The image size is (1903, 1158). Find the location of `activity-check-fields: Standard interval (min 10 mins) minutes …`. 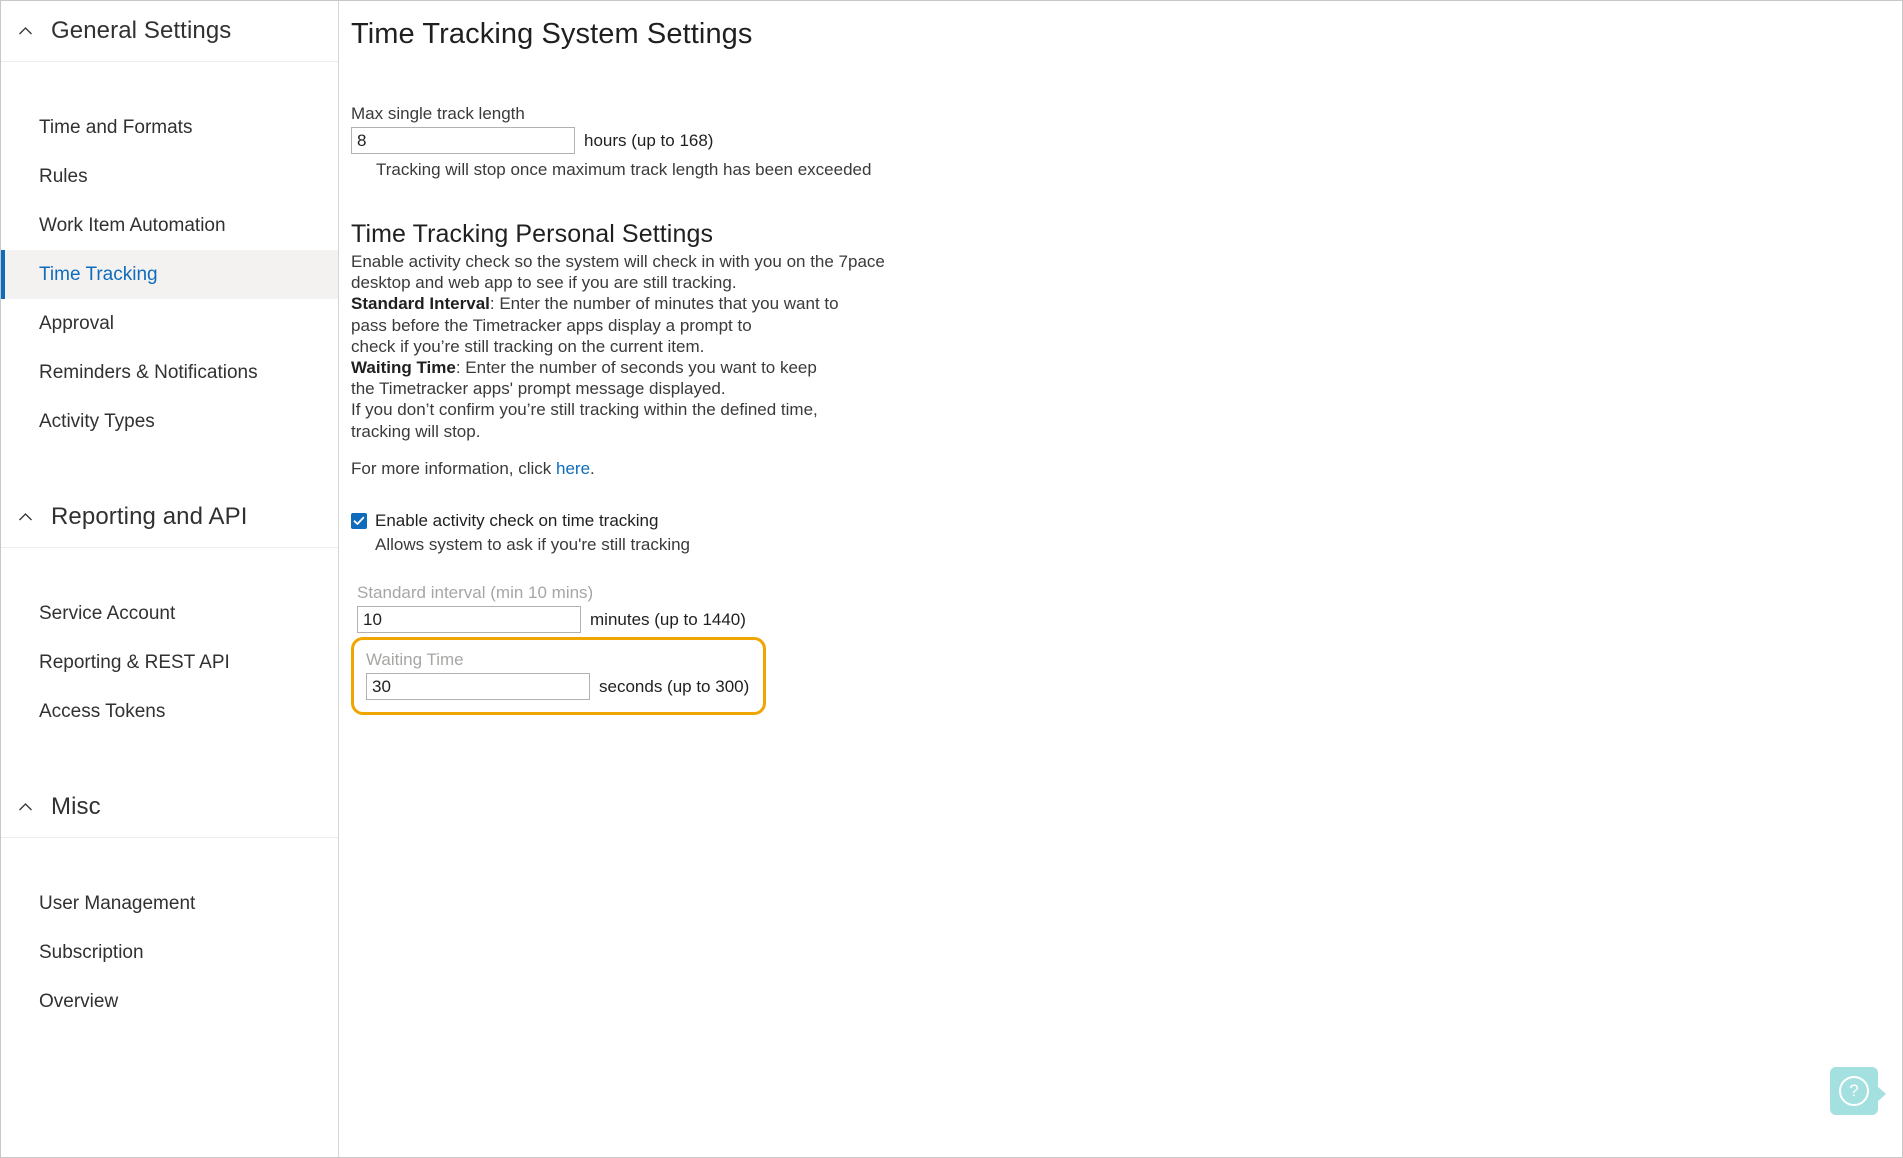

activity-check-fields: Standard interval (min 10 mins) minutes … is located at coordinates (1126, 648).